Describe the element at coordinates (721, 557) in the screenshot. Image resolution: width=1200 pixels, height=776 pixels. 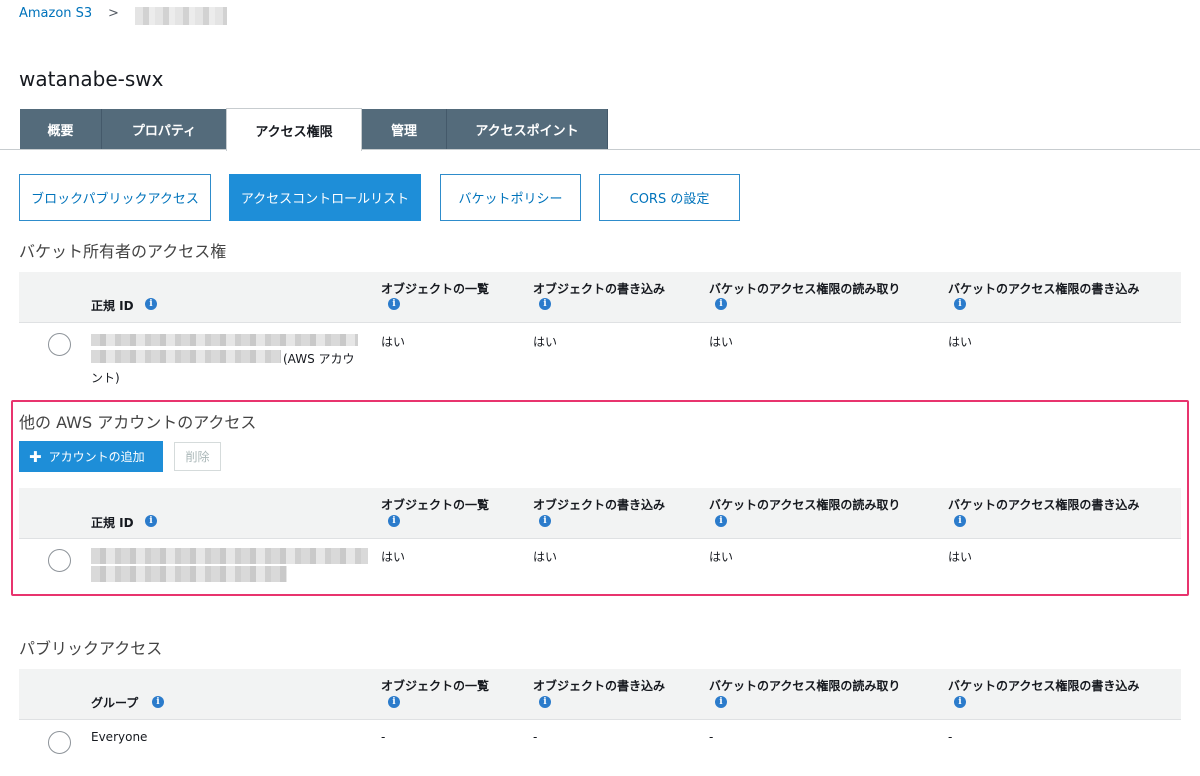
I see `other-acl-read-value: はい` at that location.